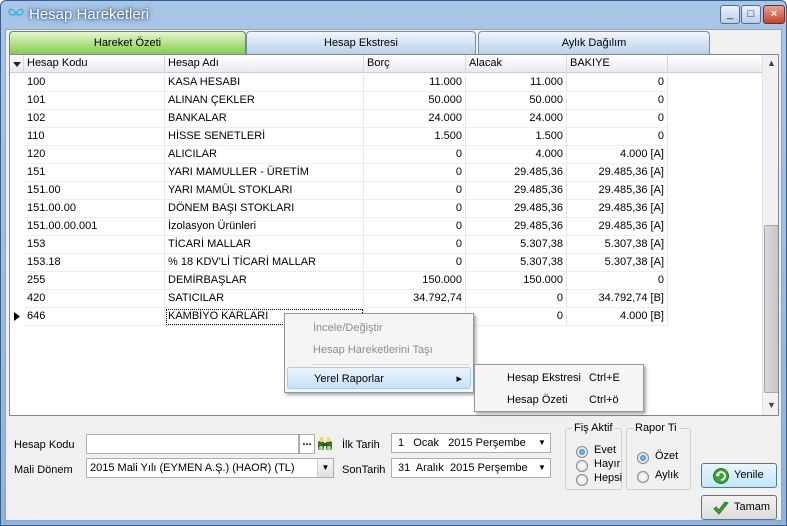 The image size is (787, 526). What do you see at coordinates (771, 309) in the screenshot?
I see `scroll-thumb` at bounding box center [771, 309].